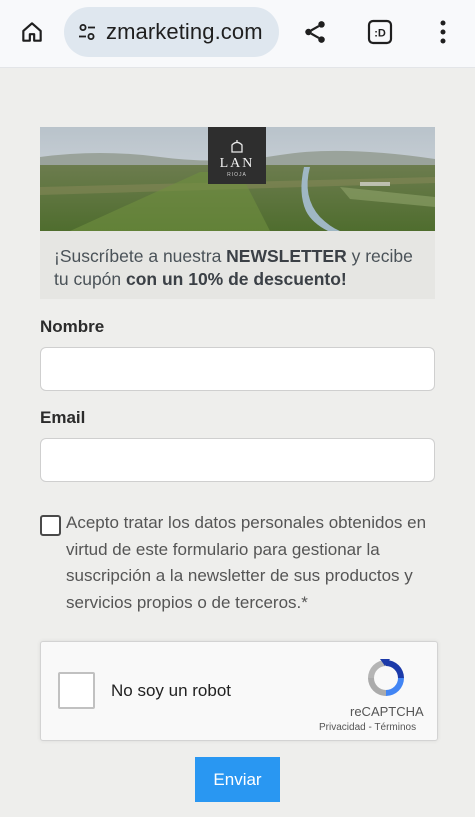  I want to click on promo-discount: con un 10% de descuento!, so click(236, 279).